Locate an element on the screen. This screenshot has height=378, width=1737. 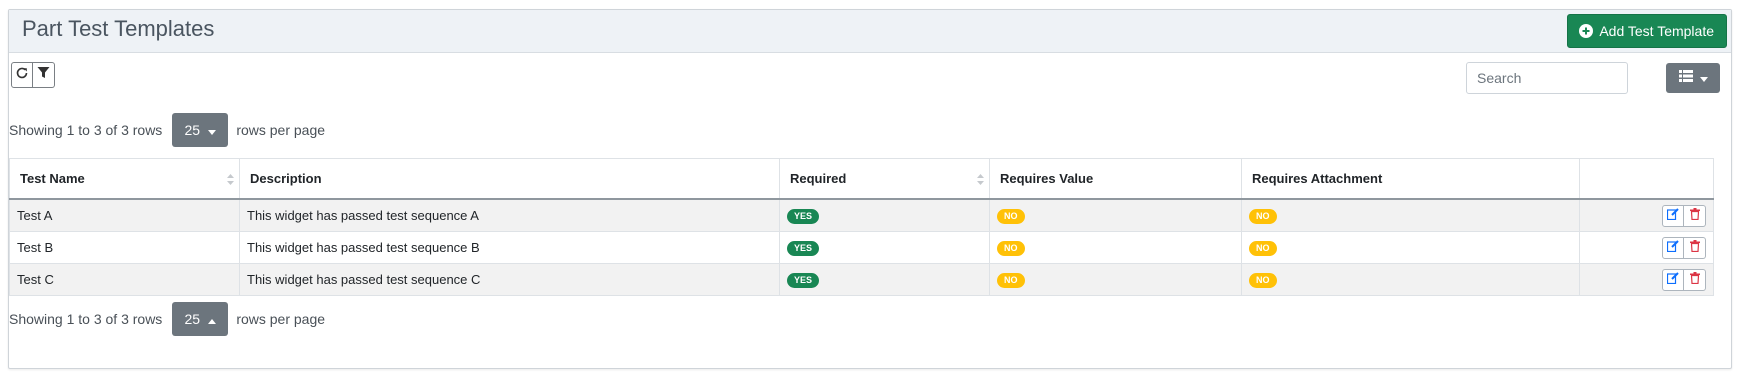
add-test-template-button: Add Test Template is located at coordinates (1647, 31).